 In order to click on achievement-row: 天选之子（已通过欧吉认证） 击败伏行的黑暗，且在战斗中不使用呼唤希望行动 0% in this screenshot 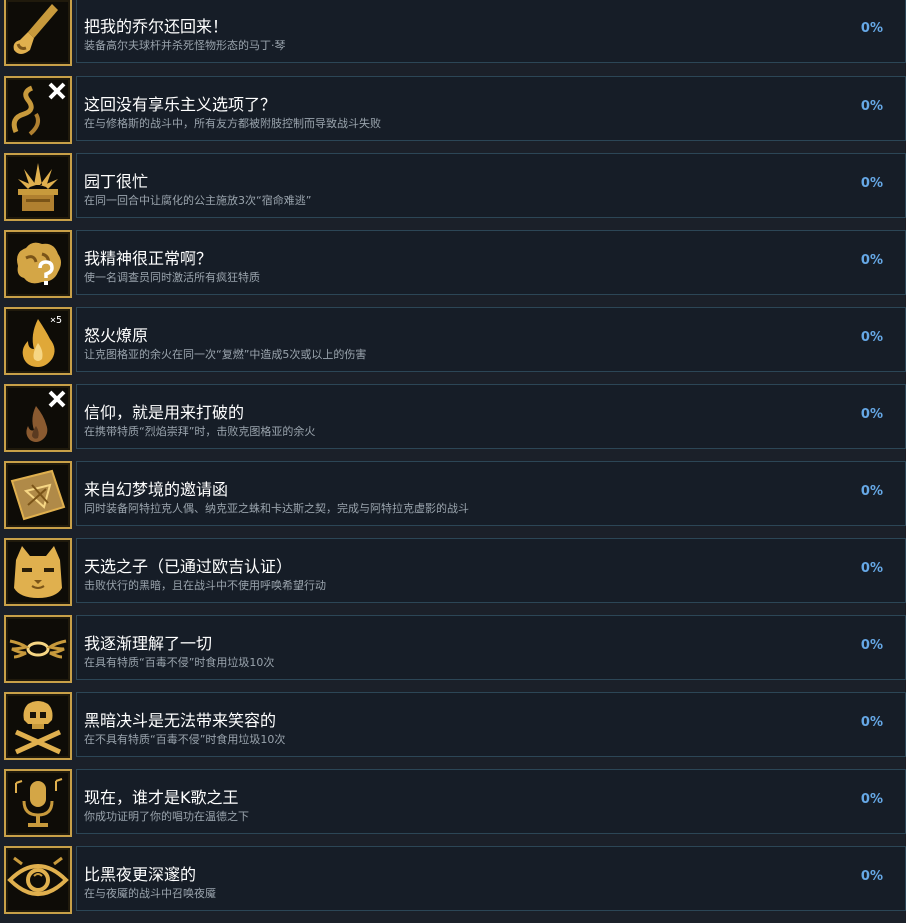, I will do `click(453, 576)`.